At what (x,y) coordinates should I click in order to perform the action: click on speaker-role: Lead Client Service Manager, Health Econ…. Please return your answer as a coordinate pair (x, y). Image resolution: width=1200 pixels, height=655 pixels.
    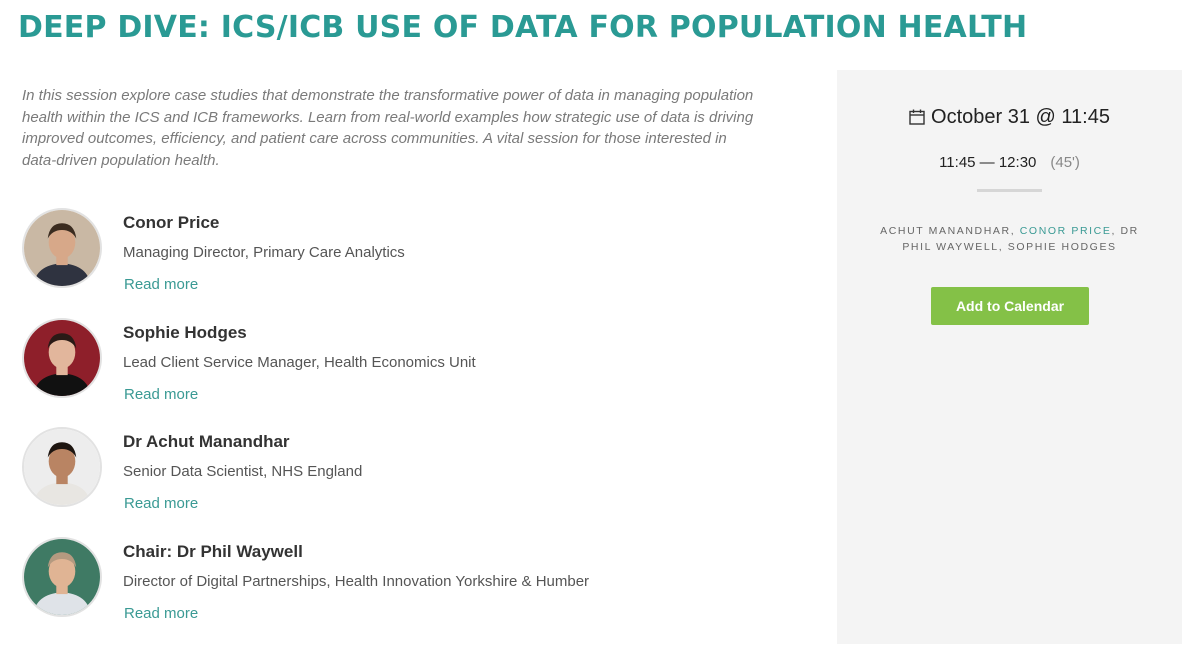
    Looking at the image, I should click on (299, 362).